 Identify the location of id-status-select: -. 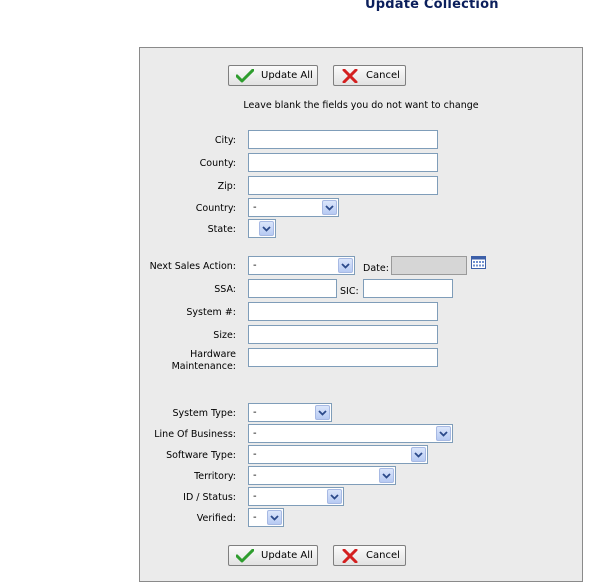
(296, 496).